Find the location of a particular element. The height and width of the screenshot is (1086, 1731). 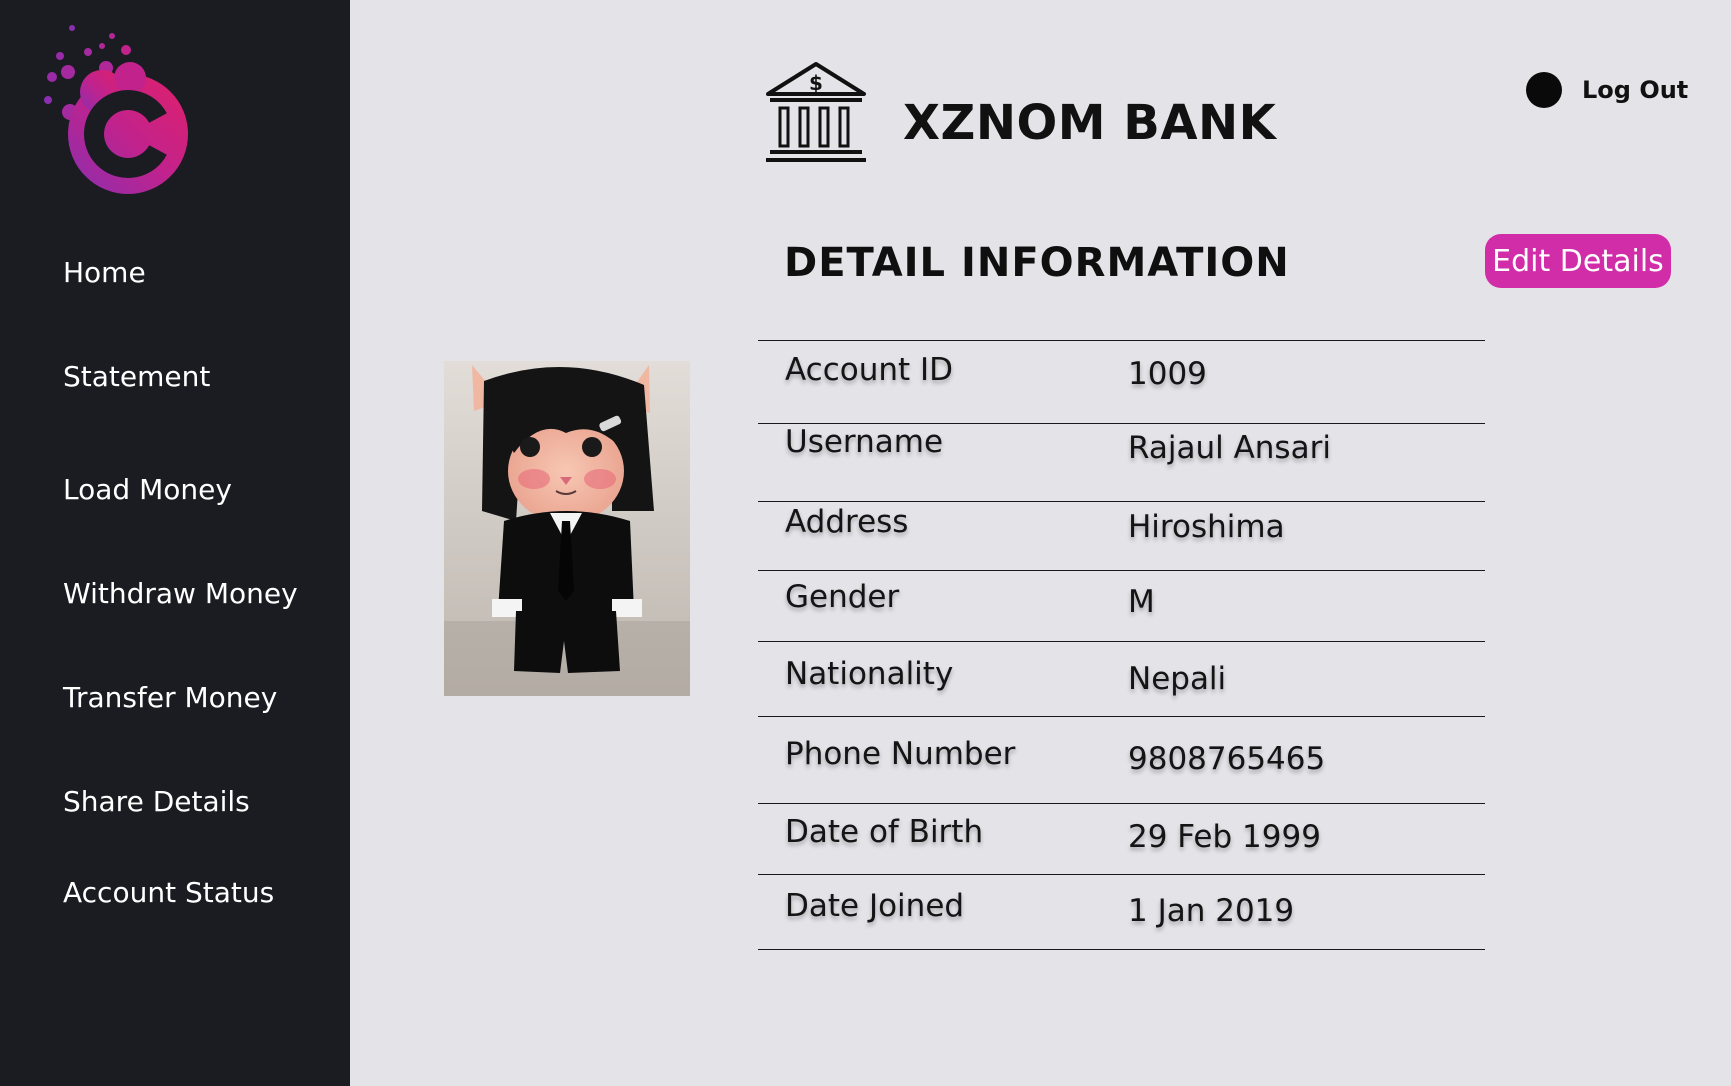

table-row: Nationality Nepali is located at coordinates (1121, 678).